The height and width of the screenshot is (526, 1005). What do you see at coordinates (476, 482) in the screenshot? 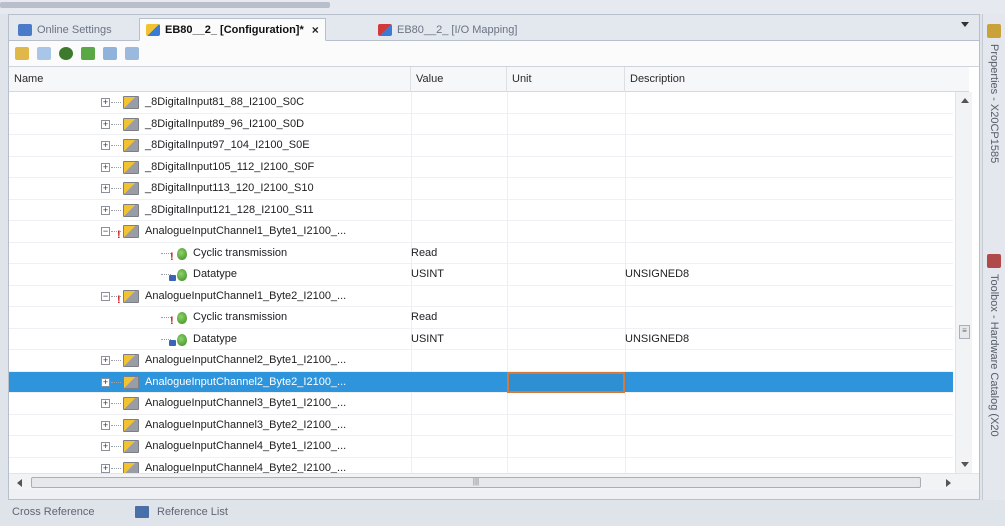
I see `scroll-thumb: |||` at bounding box center [476, 482].